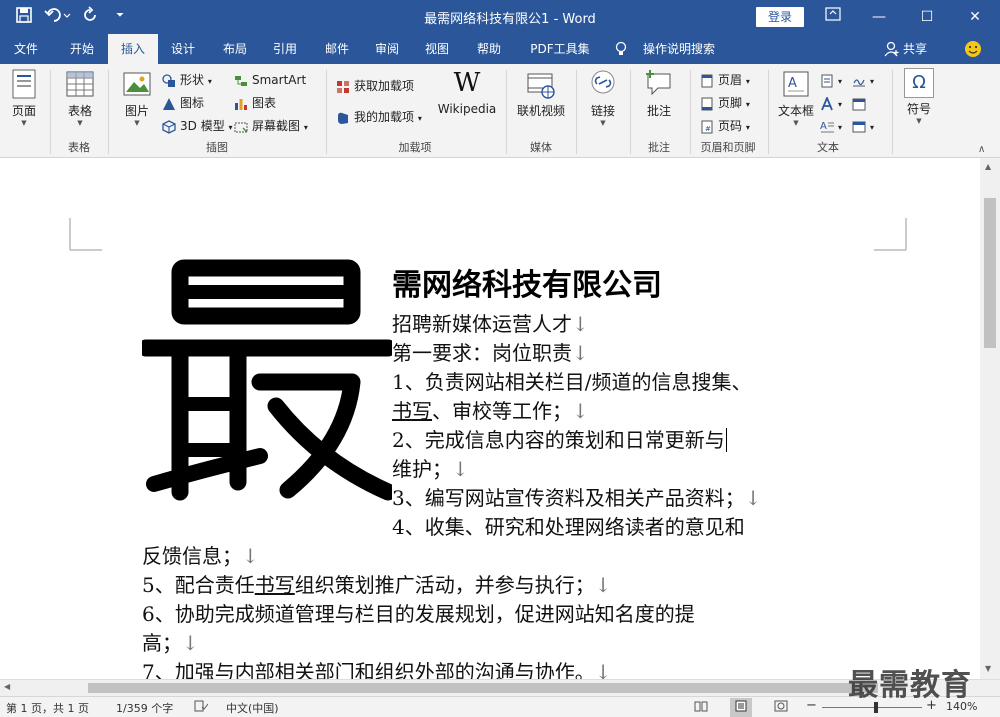 This screenshot has height=717, width=1000. I want to click on smiley-feedback-icon, so click(973, 49).